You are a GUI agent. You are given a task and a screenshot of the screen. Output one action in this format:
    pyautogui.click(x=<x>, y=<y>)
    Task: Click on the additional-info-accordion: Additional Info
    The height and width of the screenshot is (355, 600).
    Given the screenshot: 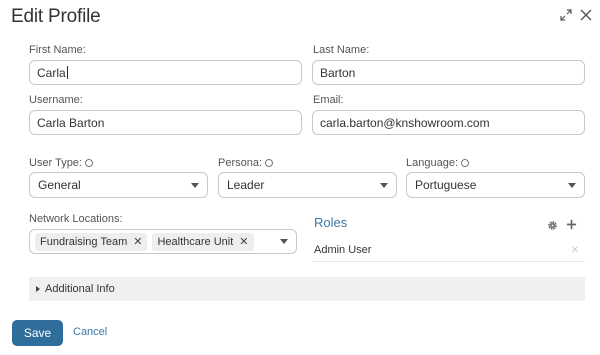 What is the action you would take?
    pyautogui.click(x=307, y=289)
    